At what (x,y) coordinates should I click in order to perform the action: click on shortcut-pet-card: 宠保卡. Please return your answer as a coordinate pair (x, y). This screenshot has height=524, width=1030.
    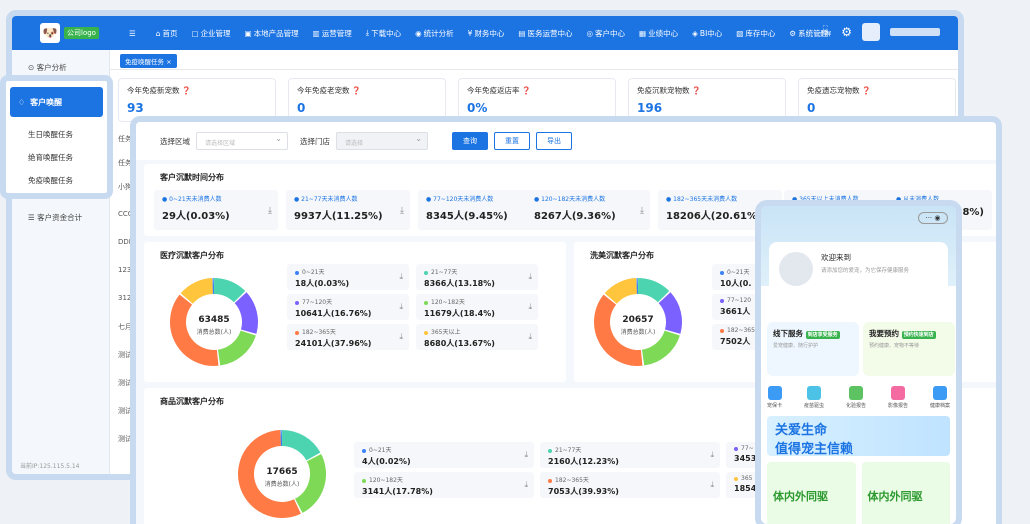
    Looking at the image, I should click on (774, 397).